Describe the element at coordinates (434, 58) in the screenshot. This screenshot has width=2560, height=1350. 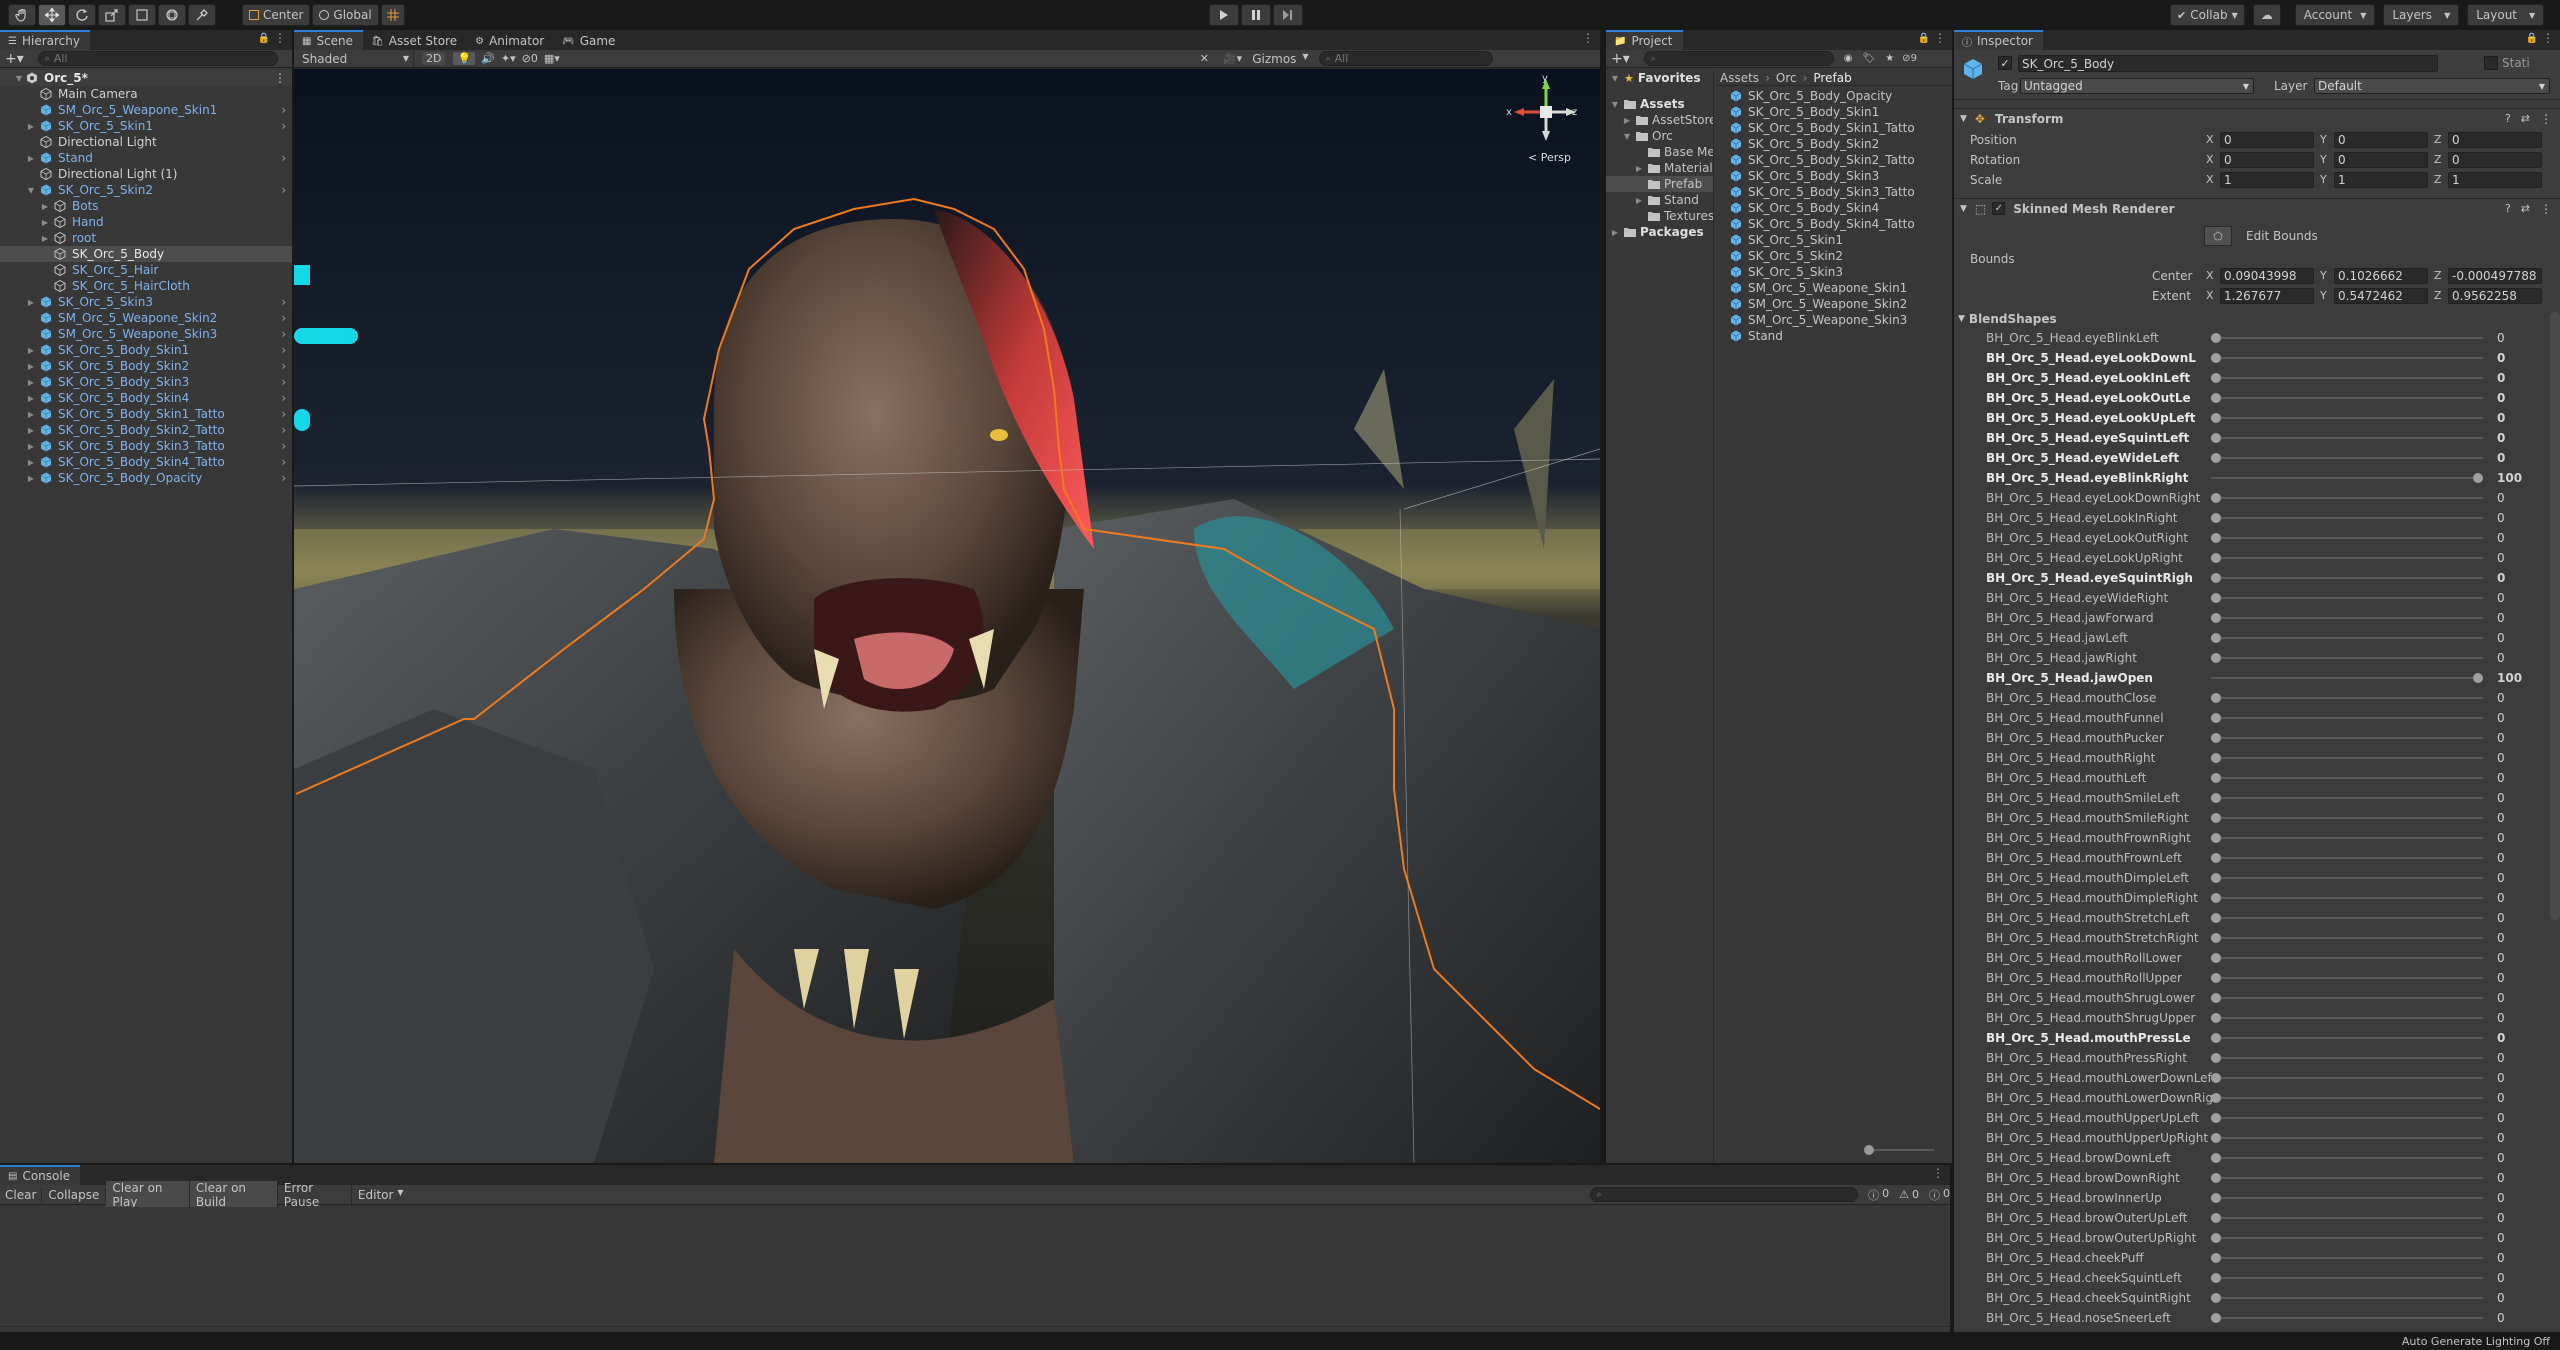
I see `toggle-2d-button: 2D` at that location.